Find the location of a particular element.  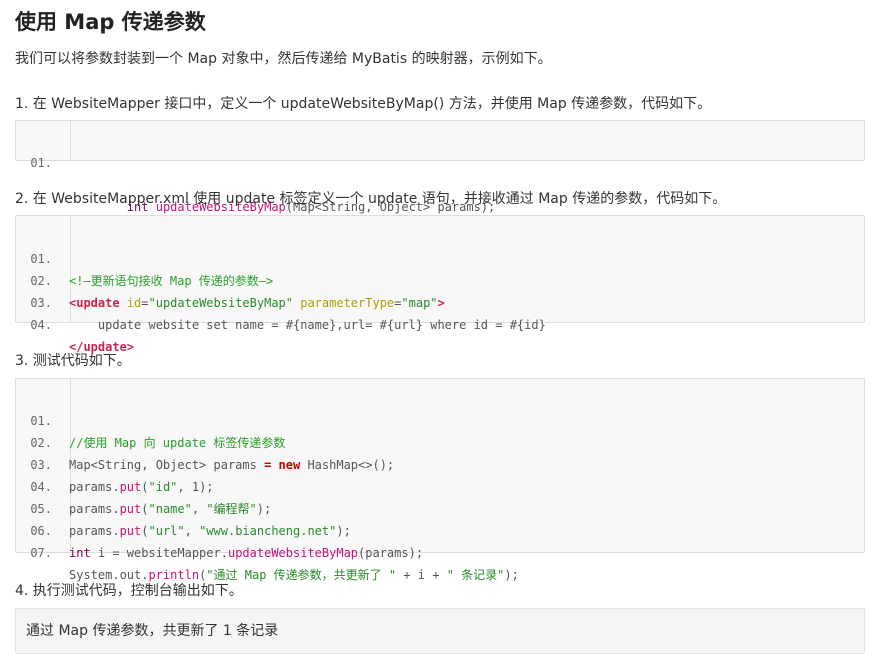

method-name: println is located at coordinates (174, 575).